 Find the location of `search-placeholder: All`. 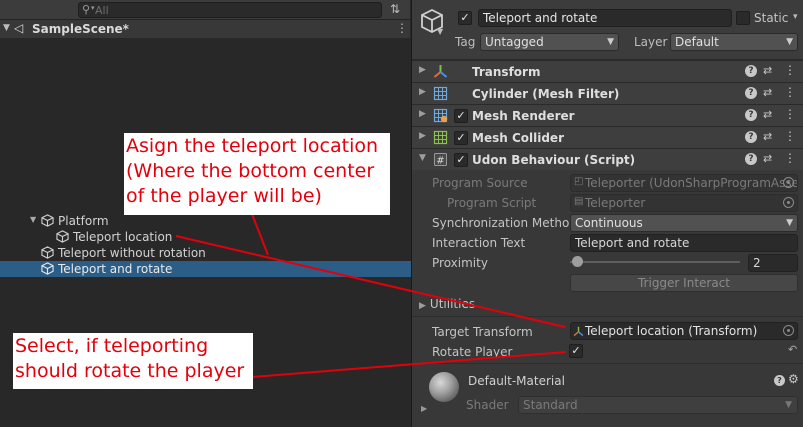

search-placeholder: All is located at coordinates (102, 10).